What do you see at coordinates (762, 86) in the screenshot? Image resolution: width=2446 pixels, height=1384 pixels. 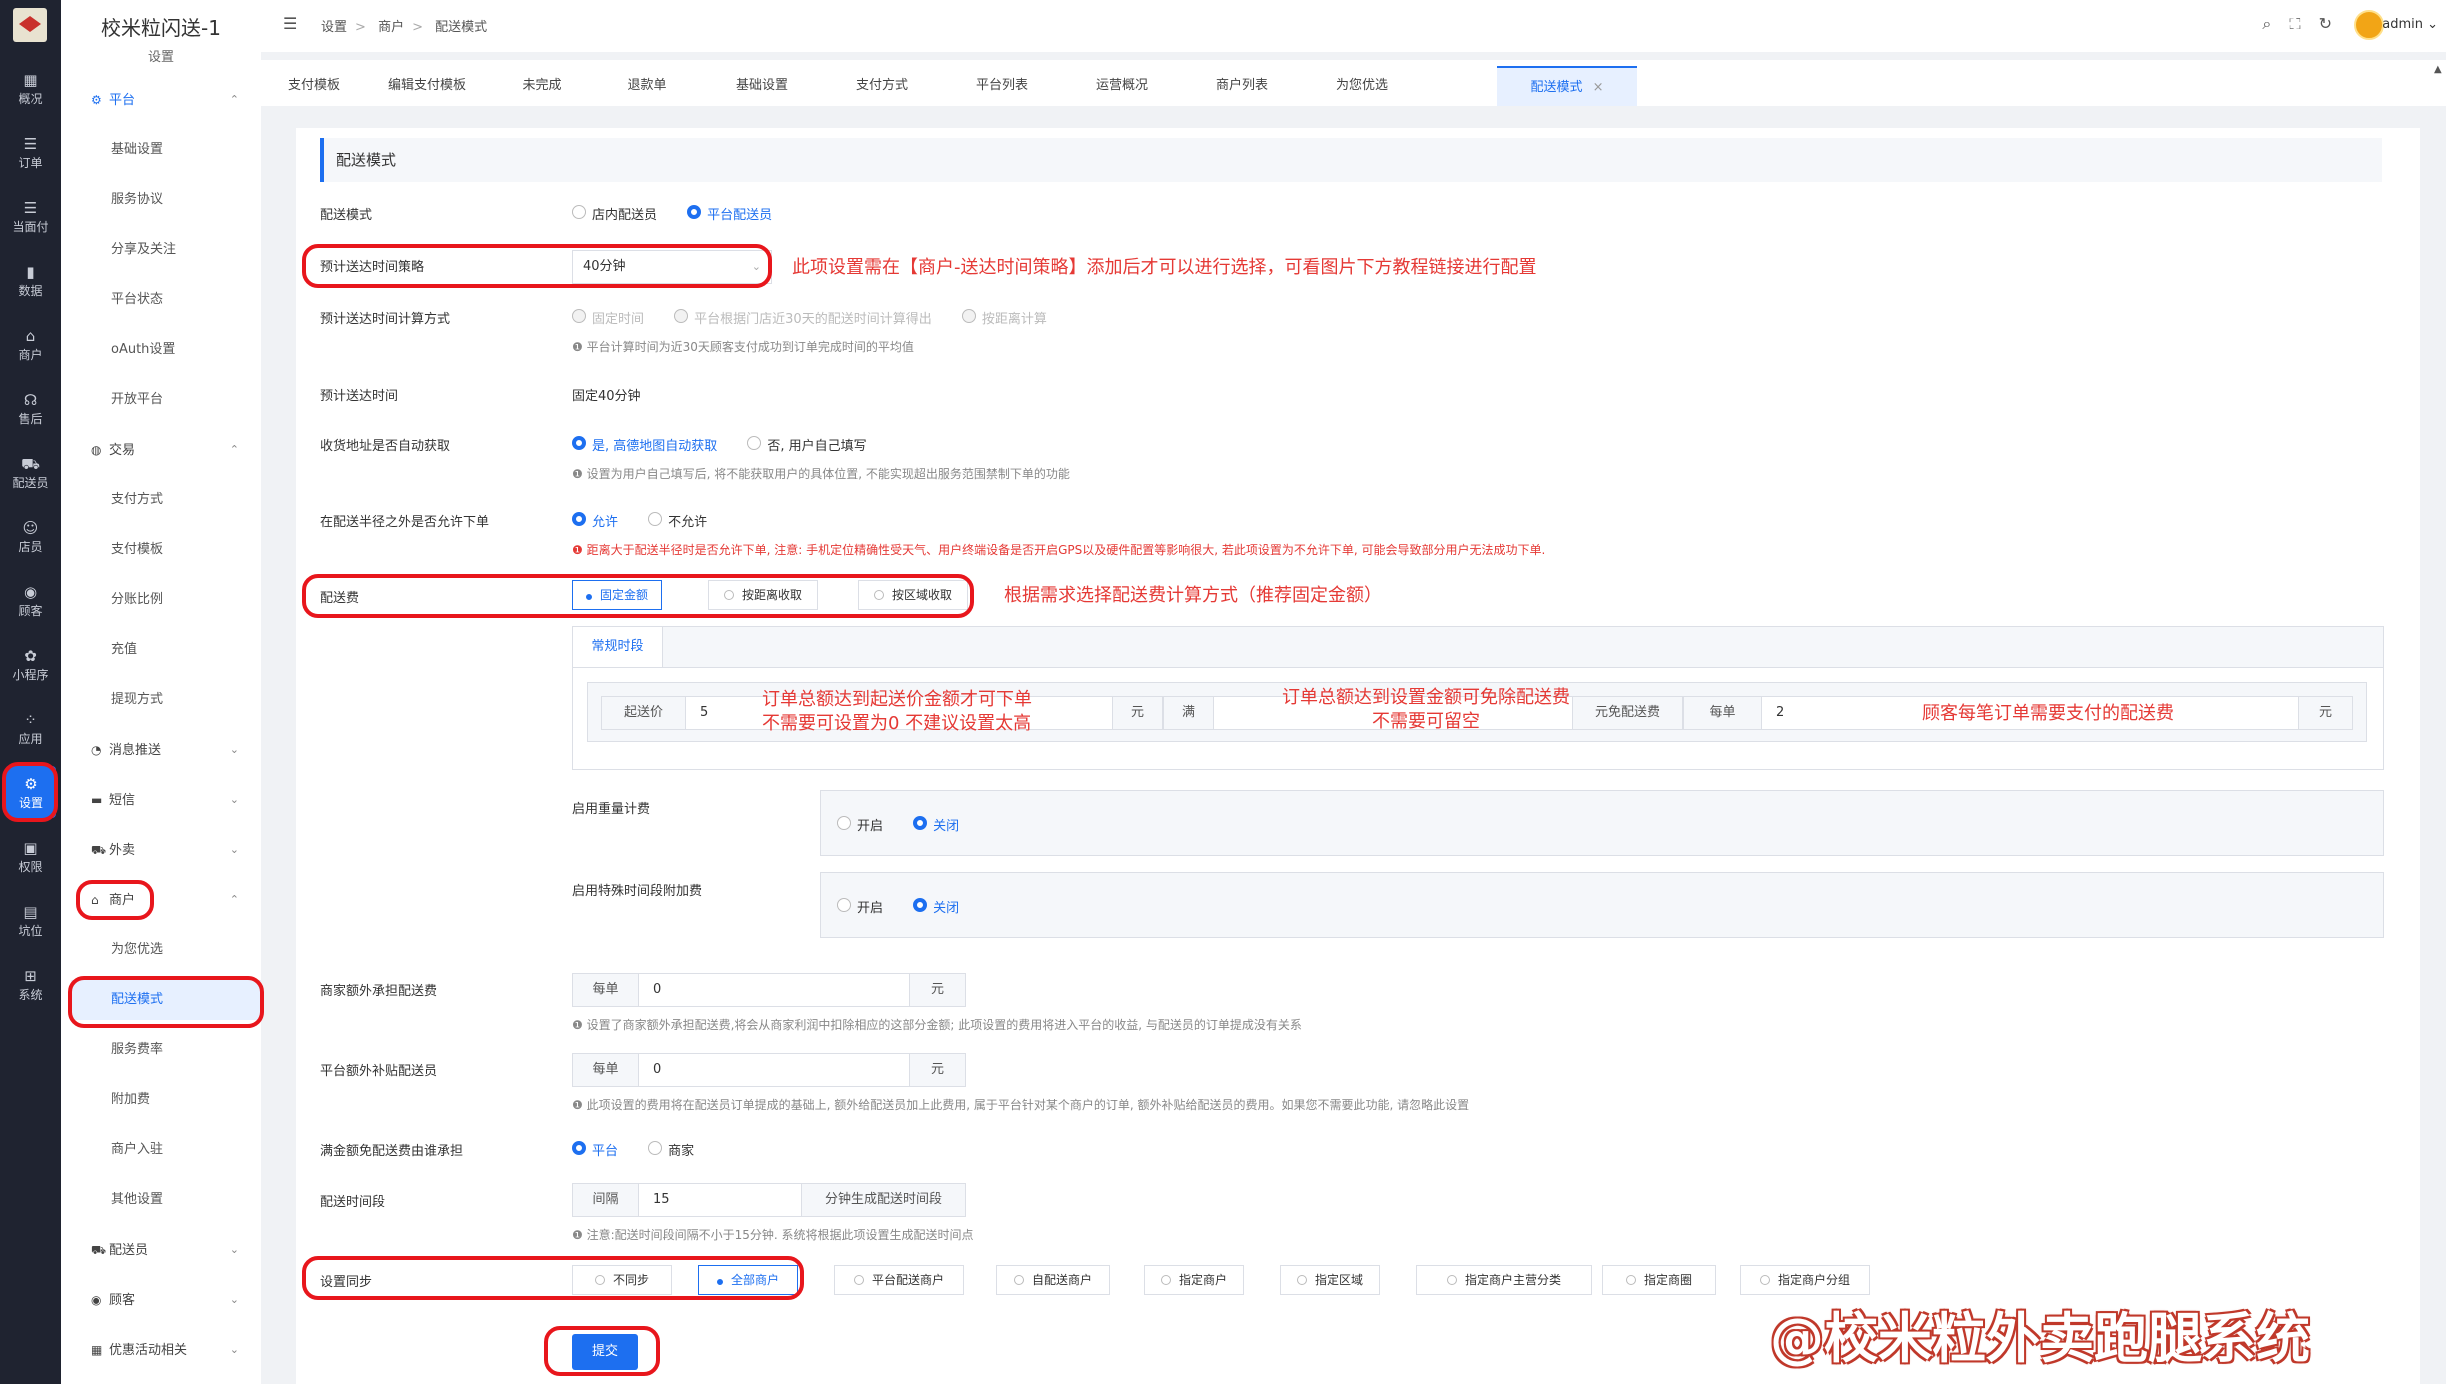 I see `tab-basic: 基础设置` at bounding box center [762, 86].